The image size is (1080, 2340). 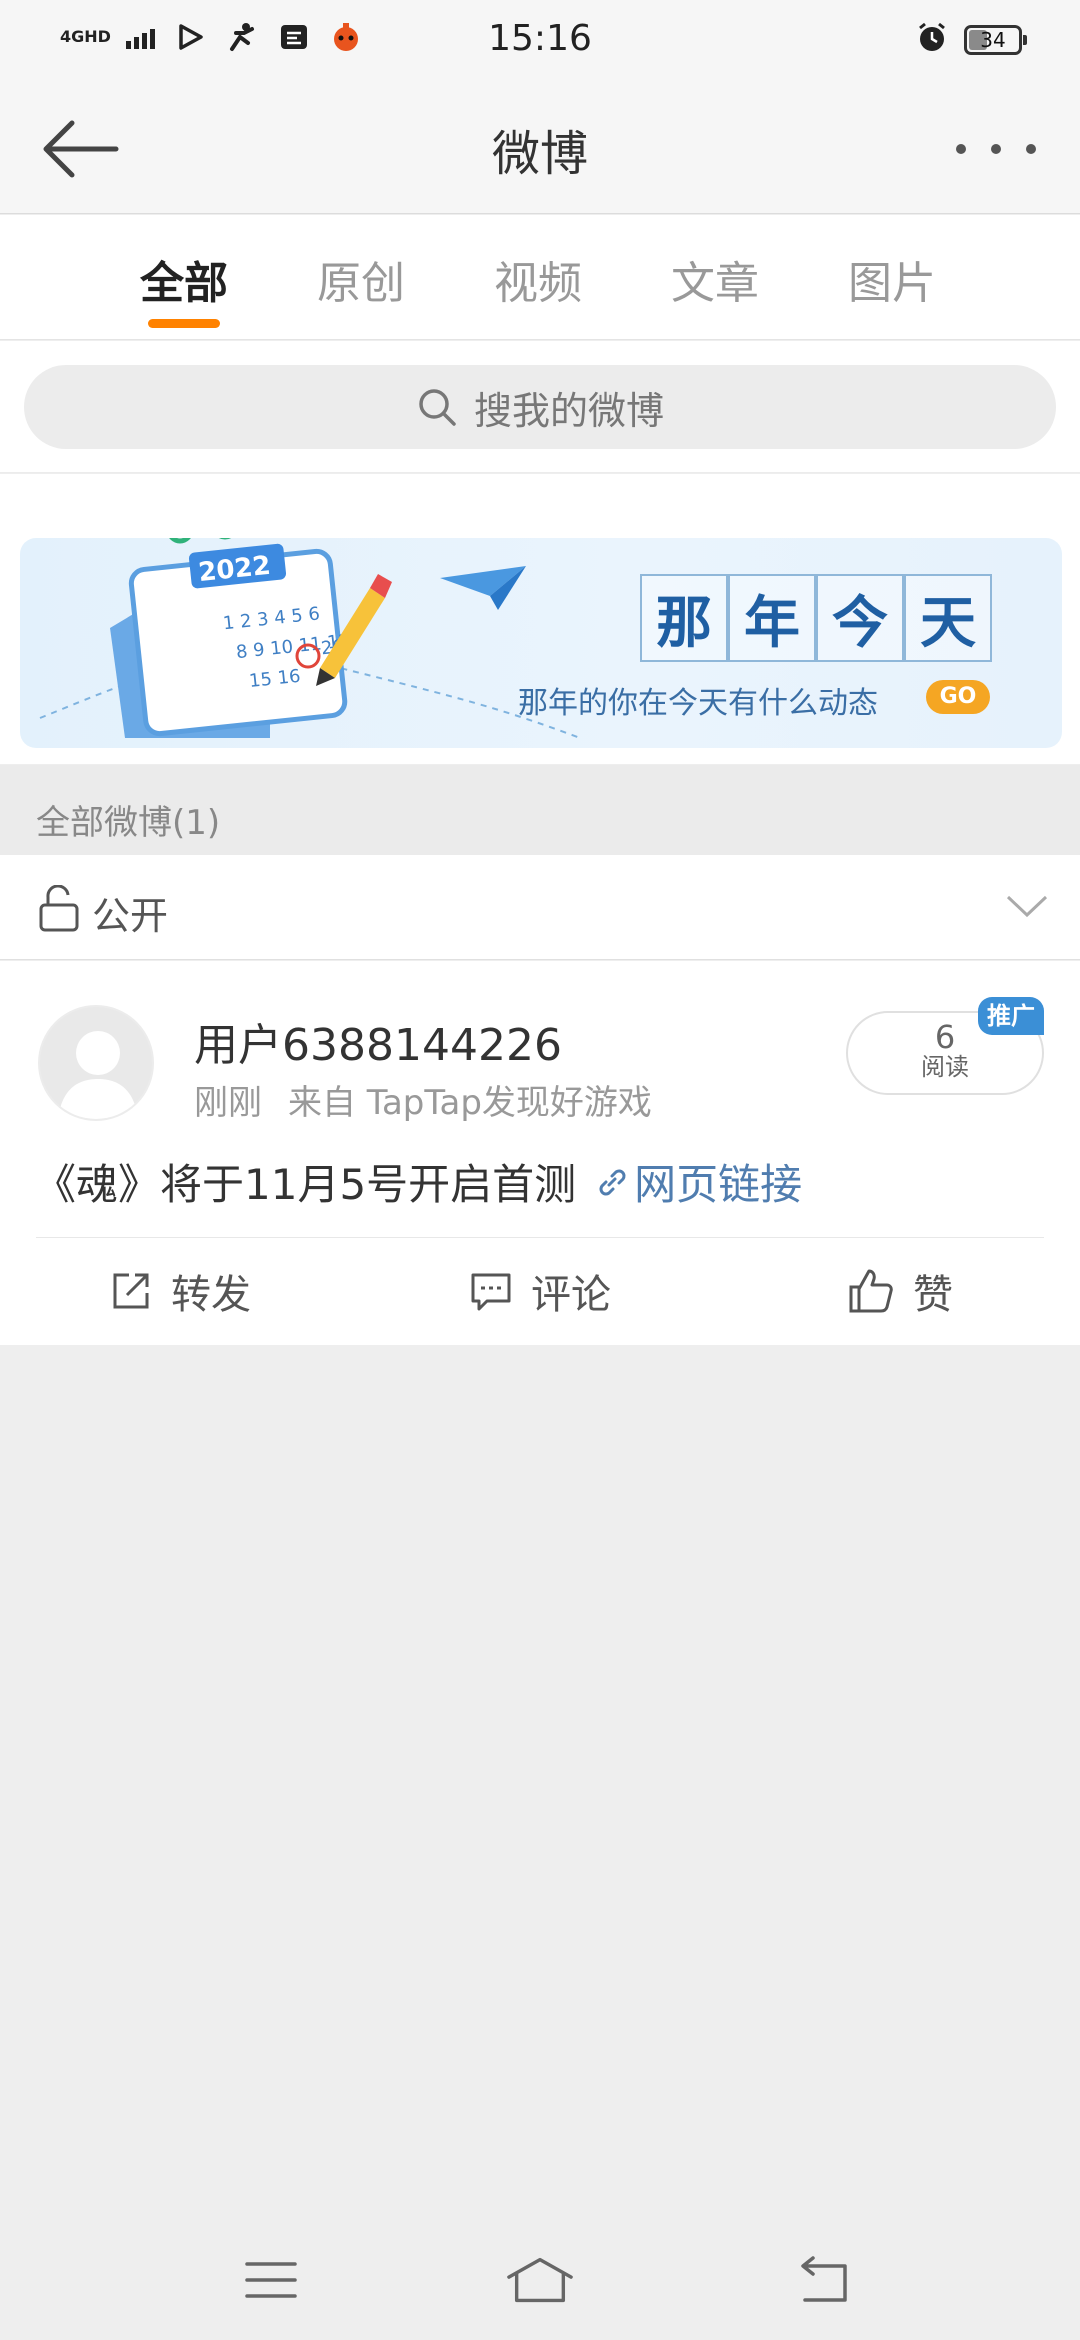 I want to click on title-bar: 微博, so click(x=540, y=149).